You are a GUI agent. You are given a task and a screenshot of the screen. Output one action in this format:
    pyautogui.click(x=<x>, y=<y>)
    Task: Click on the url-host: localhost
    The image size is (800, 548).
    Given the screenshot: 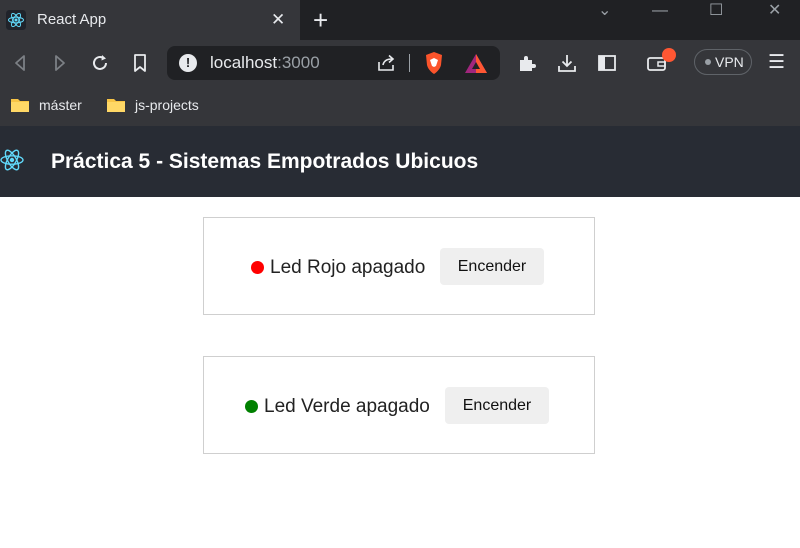 What is the action you would take?
    pyautogui.click(x=244, y=62)
    